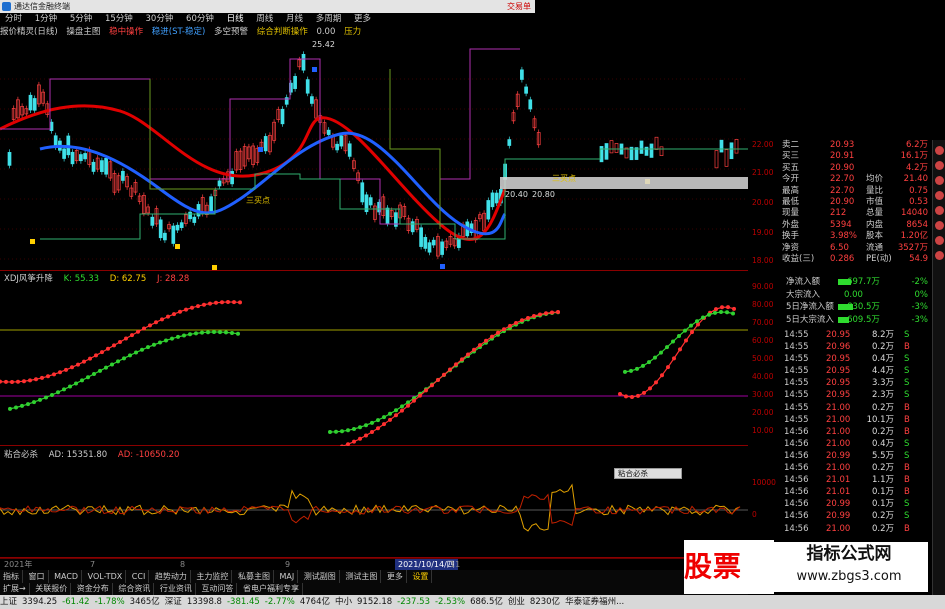 The height and width of the screenshot is (609, 945). Describe the element at coordinates (791, 224) in the screenshot. I see `quote-label: 外盘` at that location.